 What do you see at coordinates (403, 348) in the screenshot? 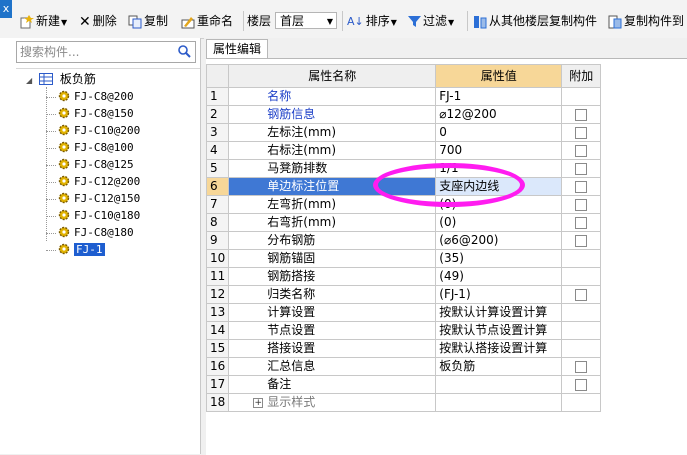
I see `table-row: 15 搭接设置 按默认搭接设置计算` at bounding box center [403, 348].